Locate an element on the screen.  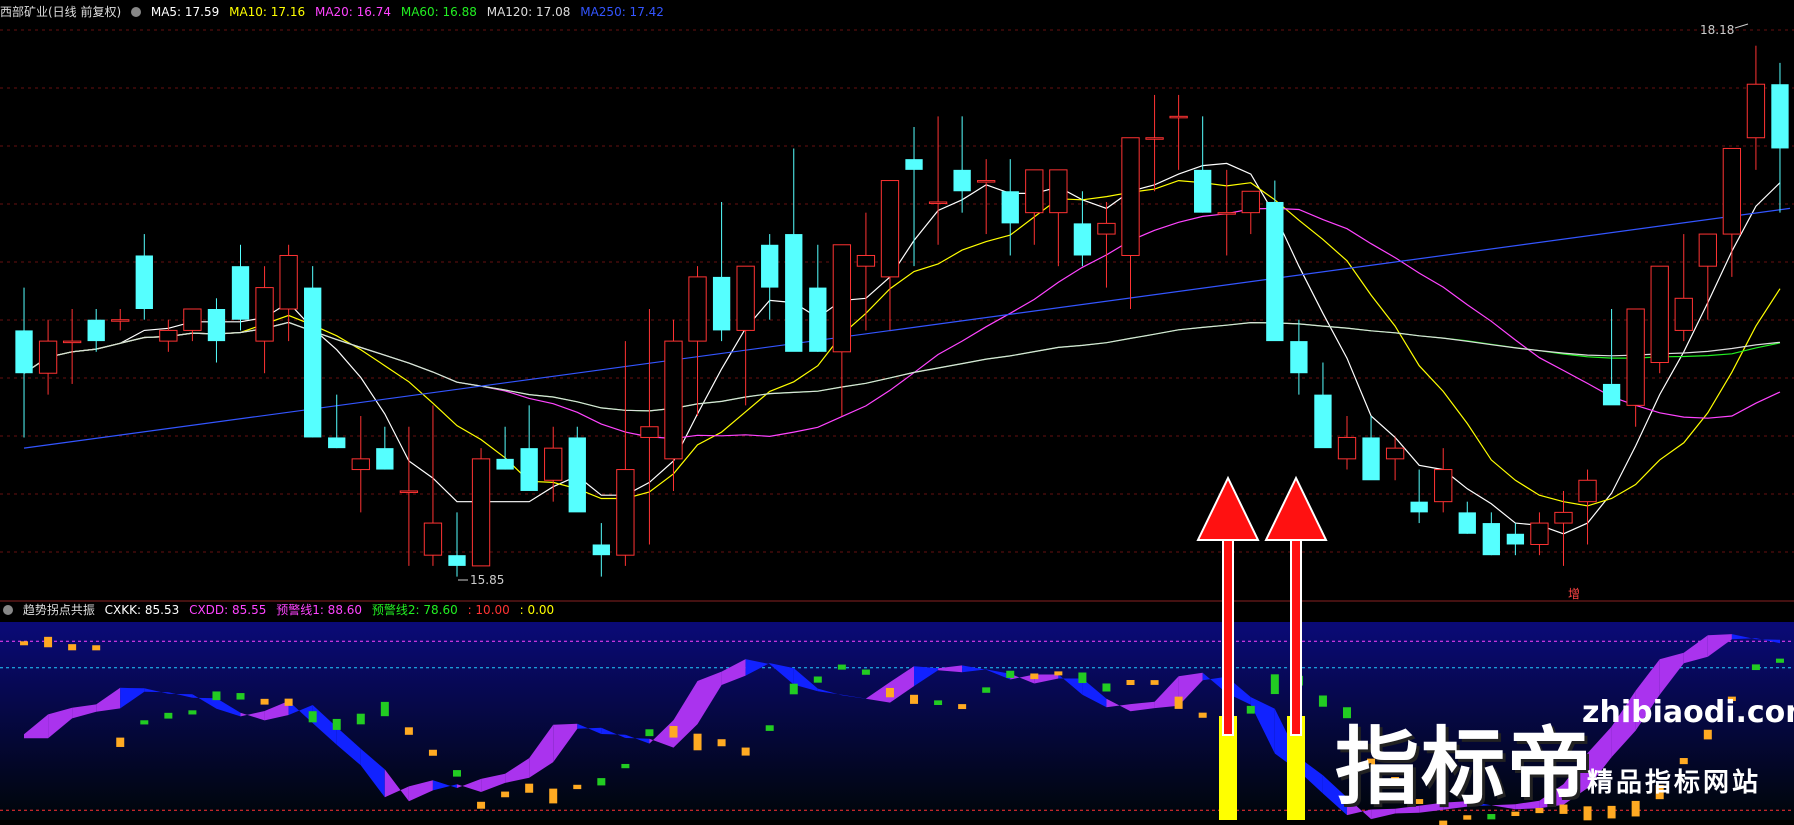
stock-title: 西部矿业(日线 前复权) is located at coordinates (61, 12).